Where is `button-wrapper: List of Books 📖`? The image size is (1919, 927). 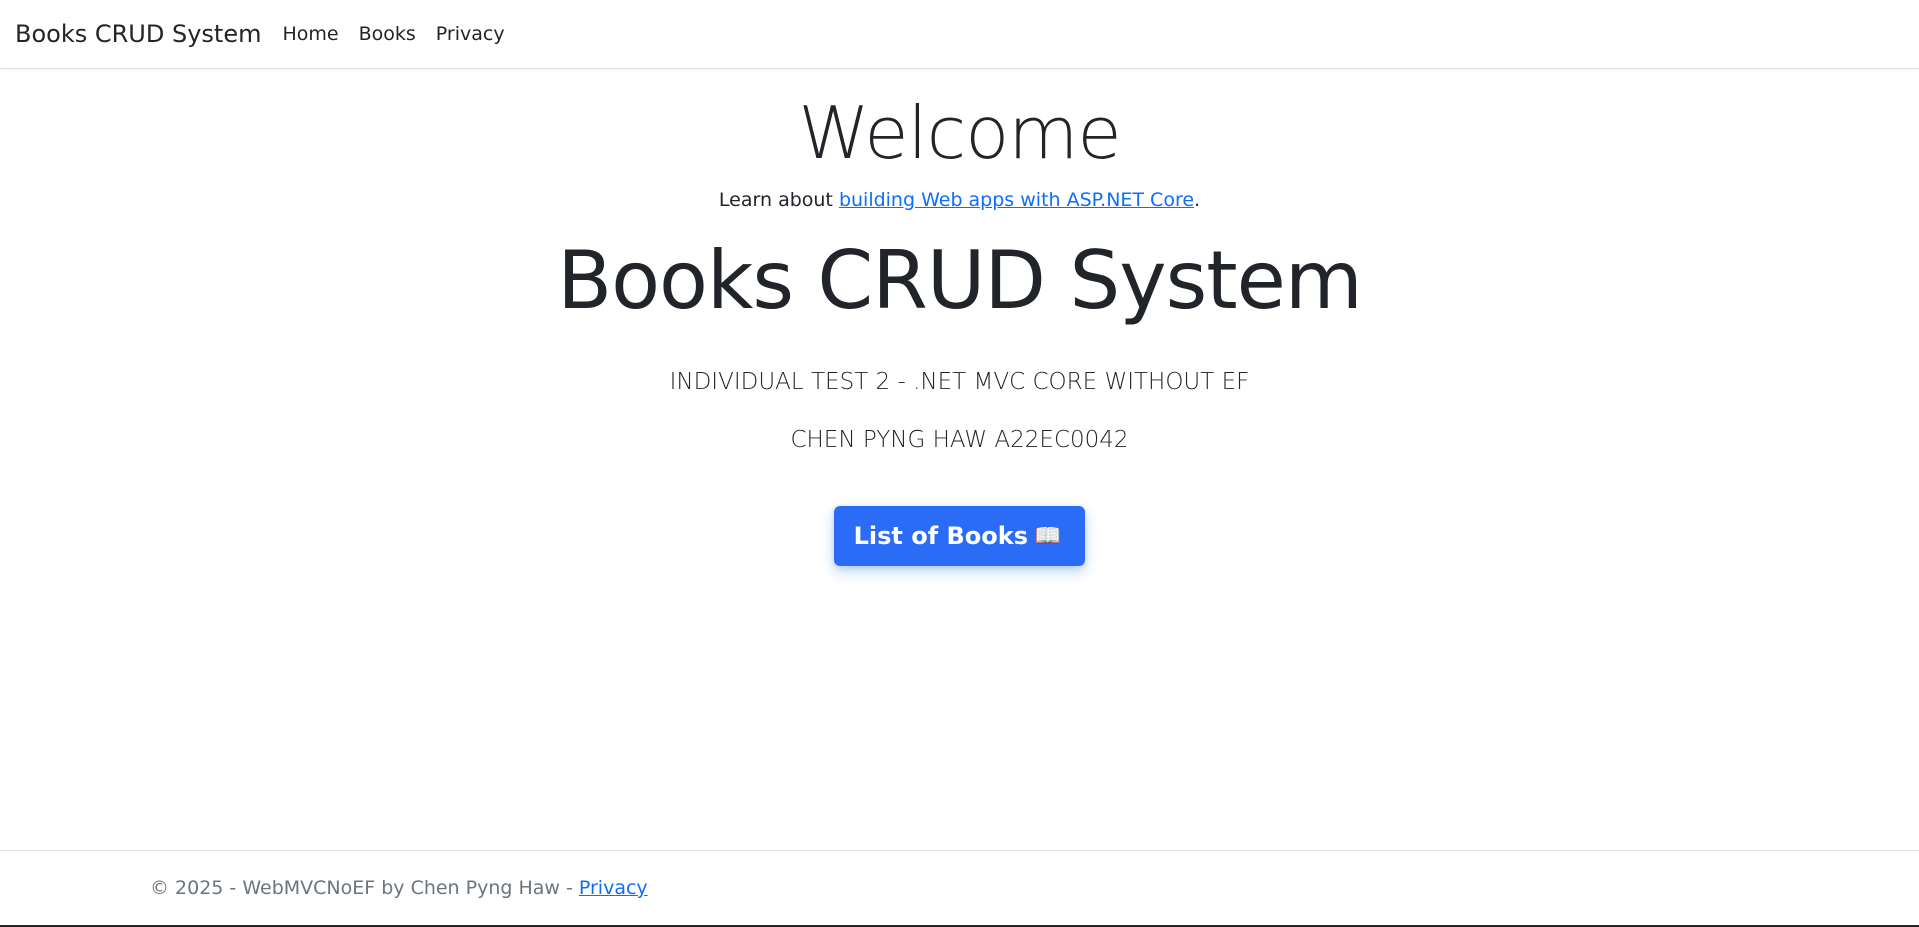
button-wrapper: List of Books 📖 is located at coordinates (959, 536).